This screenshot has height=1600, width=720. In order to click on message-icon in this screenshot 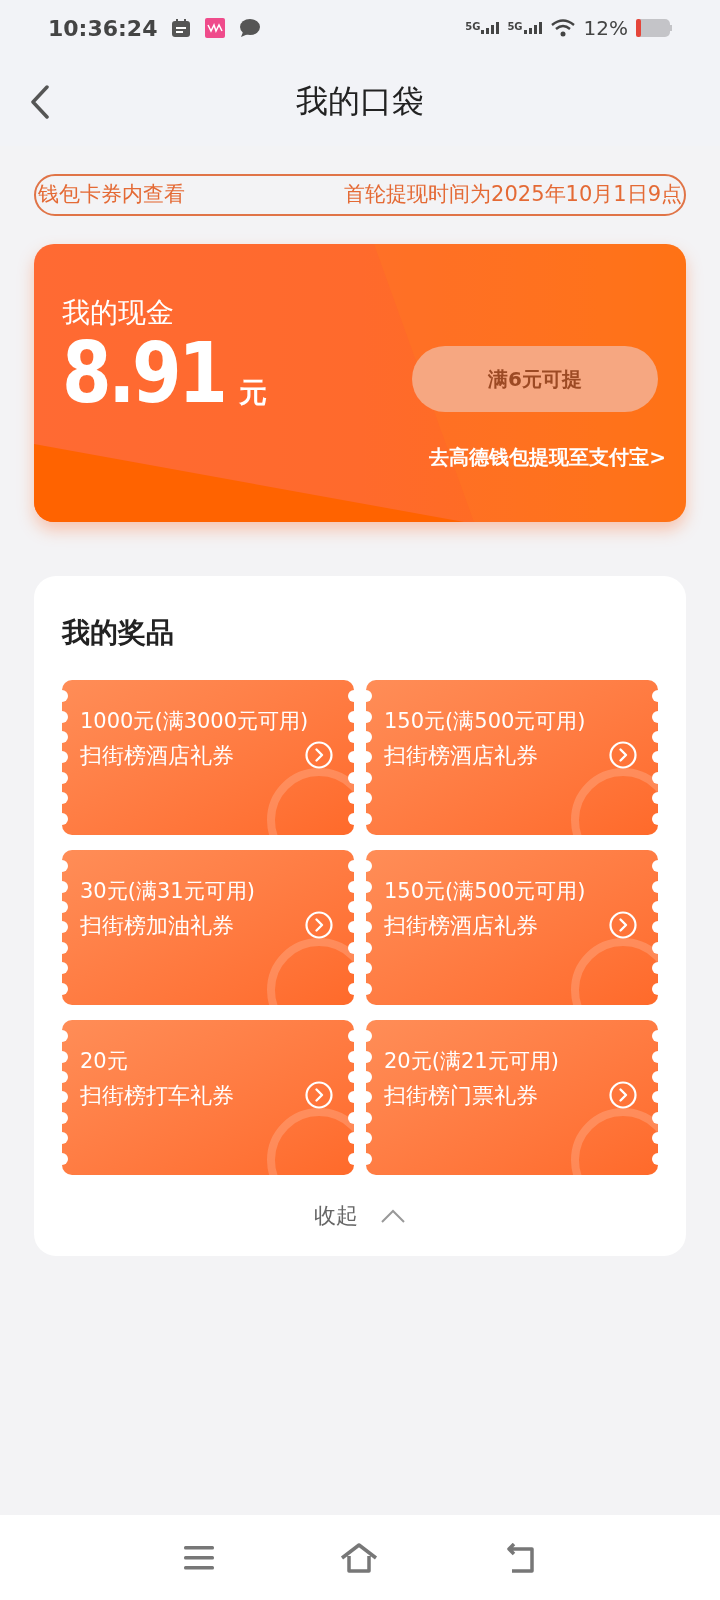, I will do `click(250, 28)`.